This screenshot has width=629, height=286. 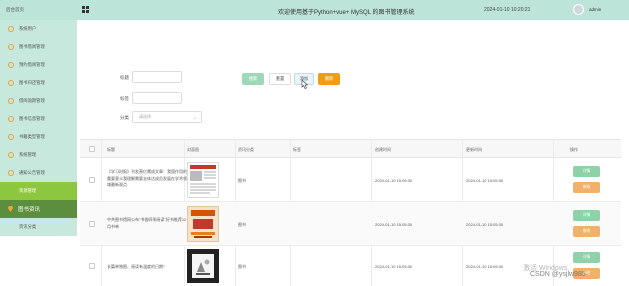 I want to click on sidebar-item-return: 图书归还管理, so click(x=38, y=83).